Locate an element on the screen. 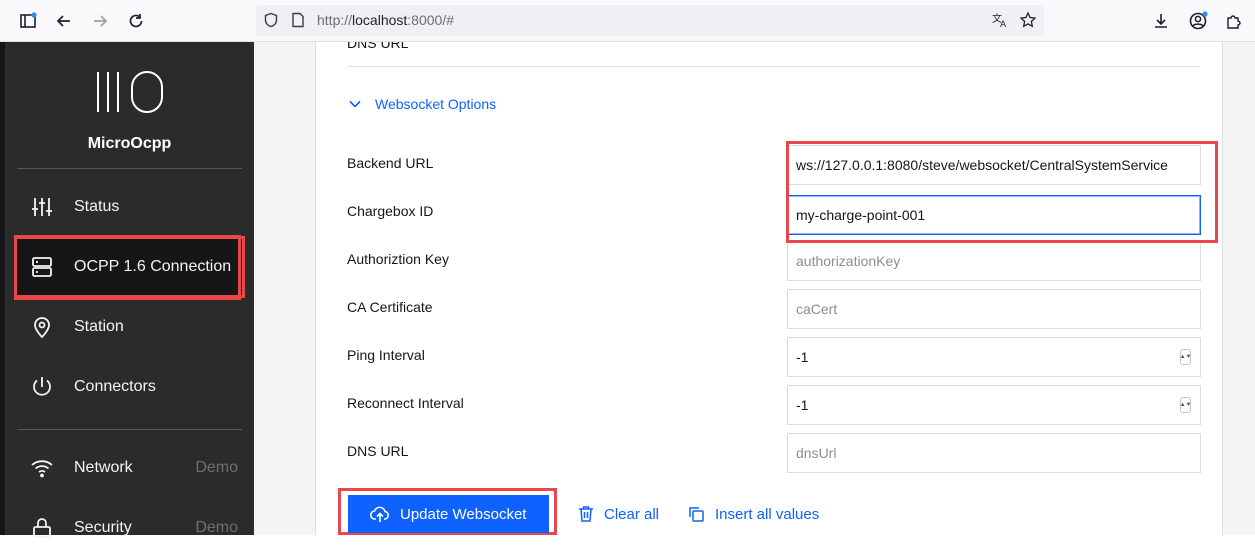 This screenshot has width=1255, height=556. sidebar-item-network: Network Demo is located at coordinates (129, 468).